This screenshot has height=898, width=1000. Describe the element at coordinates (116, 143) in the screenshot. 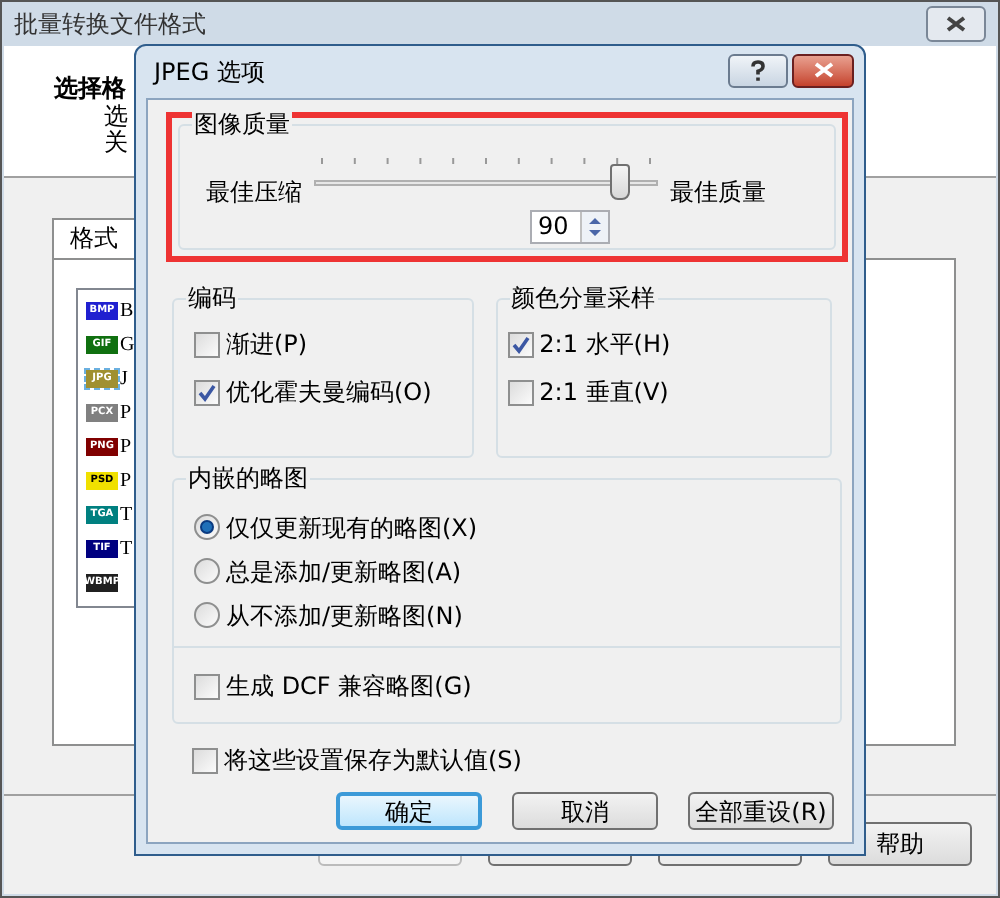

I see `wizard-description: 关` at that location.